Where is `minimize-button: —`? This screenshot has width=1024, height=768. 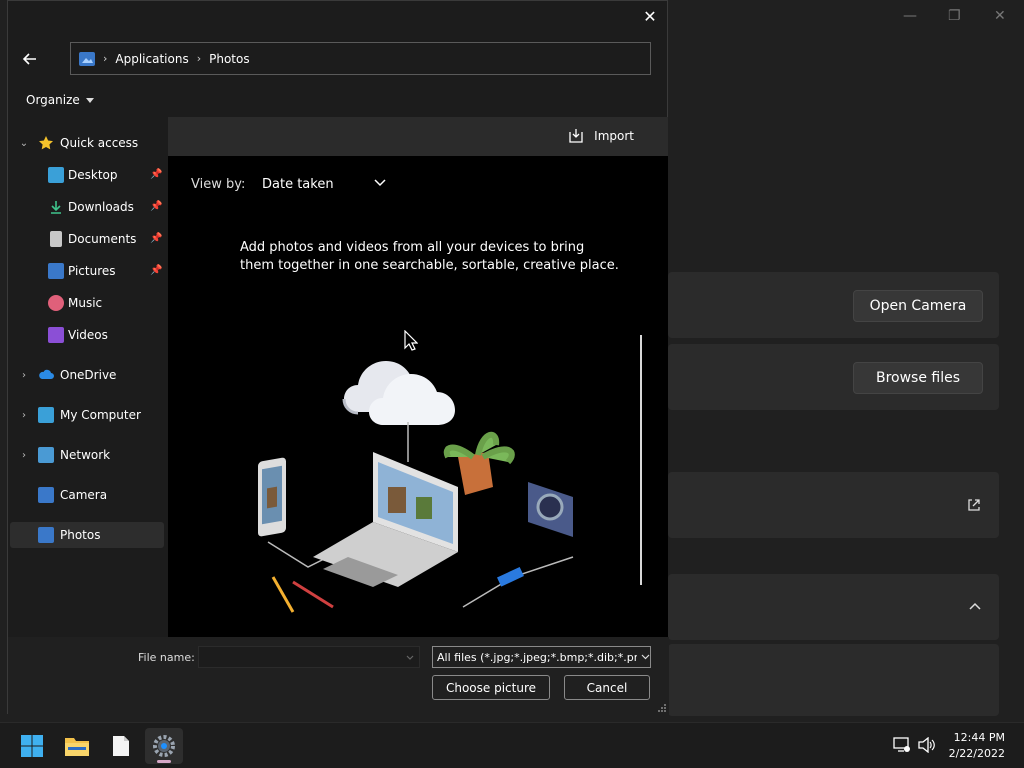 minimize-button: — is located at coordinates (910, 16).